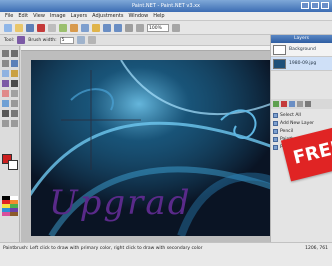 The height and width of the screenshot is (266, 332). Describe the element at coordinates (14, 53) in the screenshot. I see `move-icon` at that location.